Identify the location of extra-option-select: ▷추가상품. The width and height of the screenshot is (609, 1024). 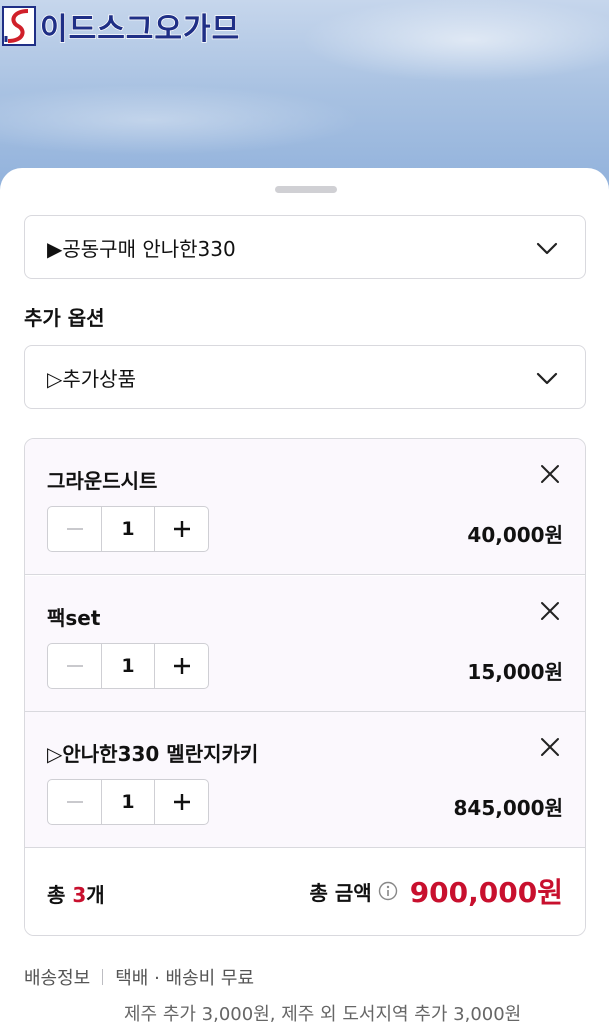
(305, 377).